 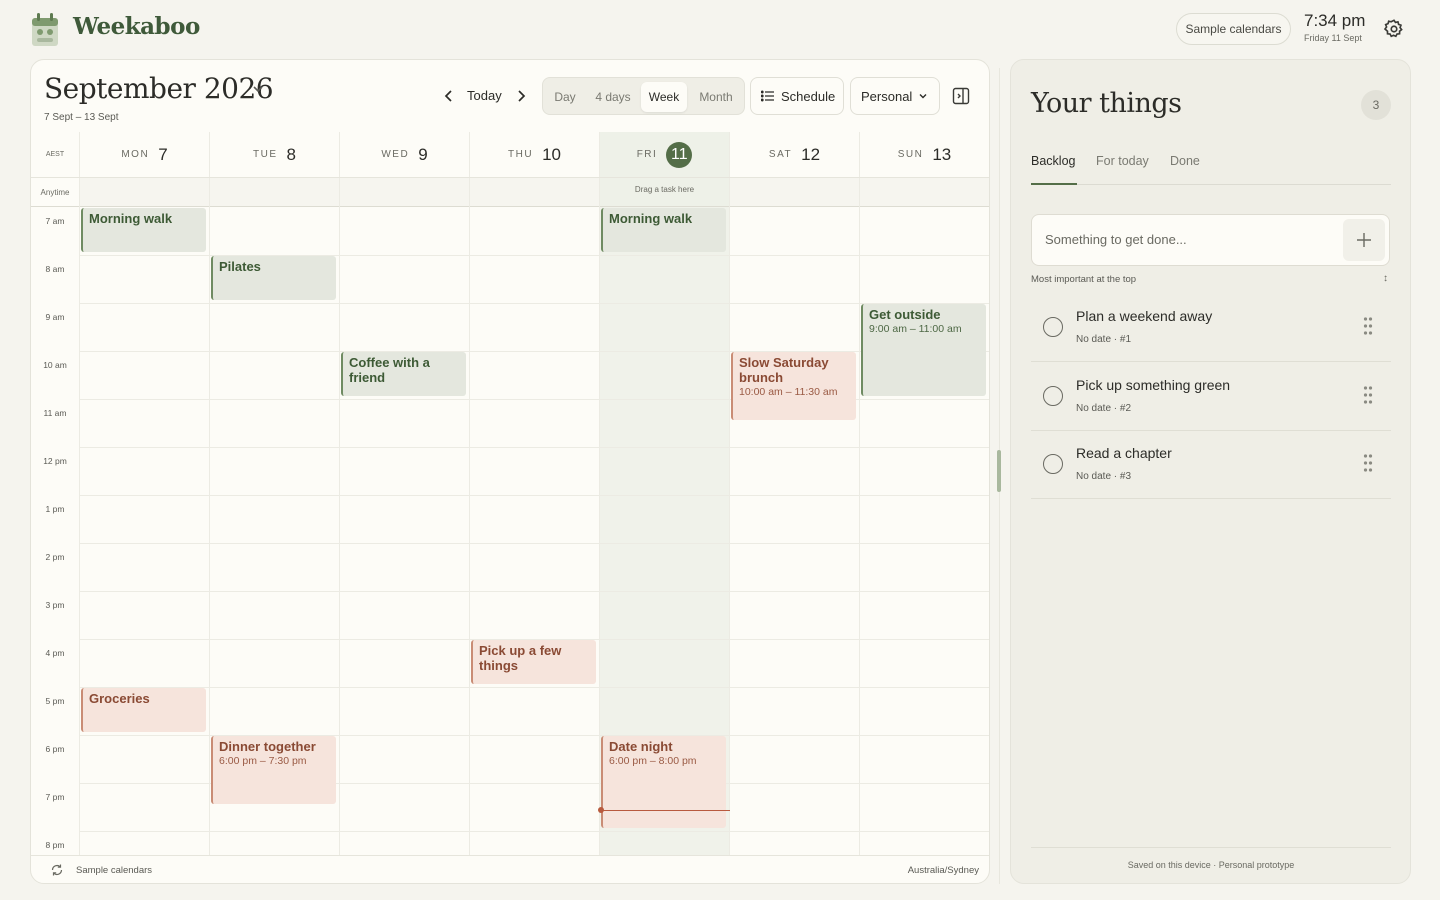 What do you see at coordinates (1211, 169) in the screenshot?
I see `task-tabs: Backlog For today Done` at bounding box center [1211, 169].